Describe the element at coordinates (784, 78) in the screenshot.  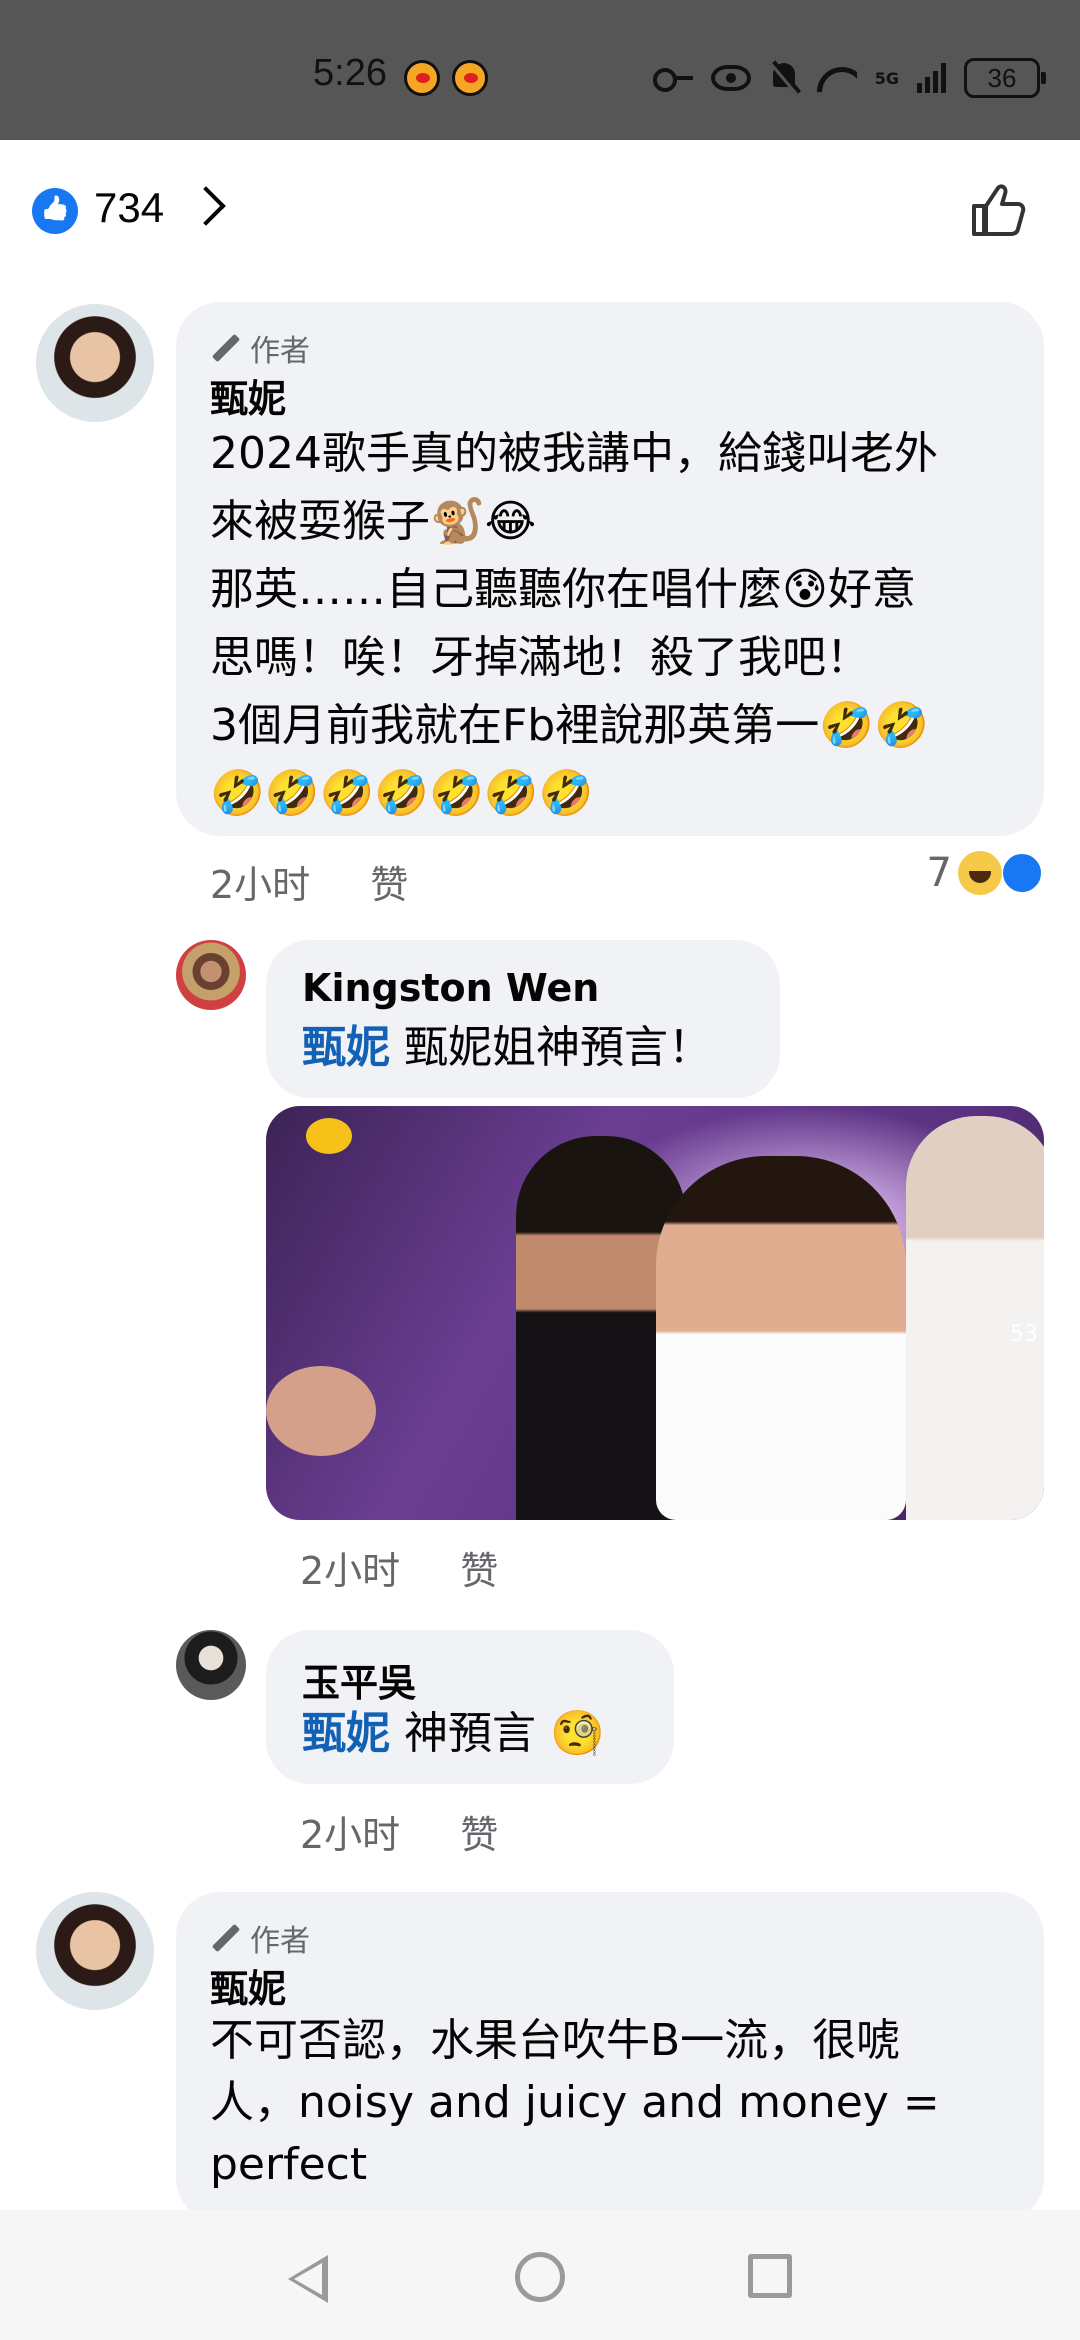
I see `mute-icon` at that location.